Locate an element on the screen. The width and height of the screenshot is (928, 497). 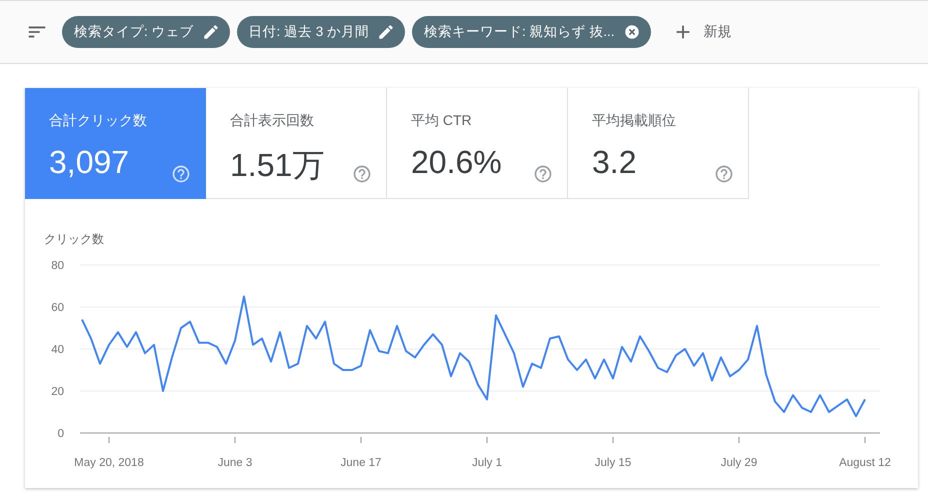
x-tick-label: June 3 is located at coordinates (235, 463).